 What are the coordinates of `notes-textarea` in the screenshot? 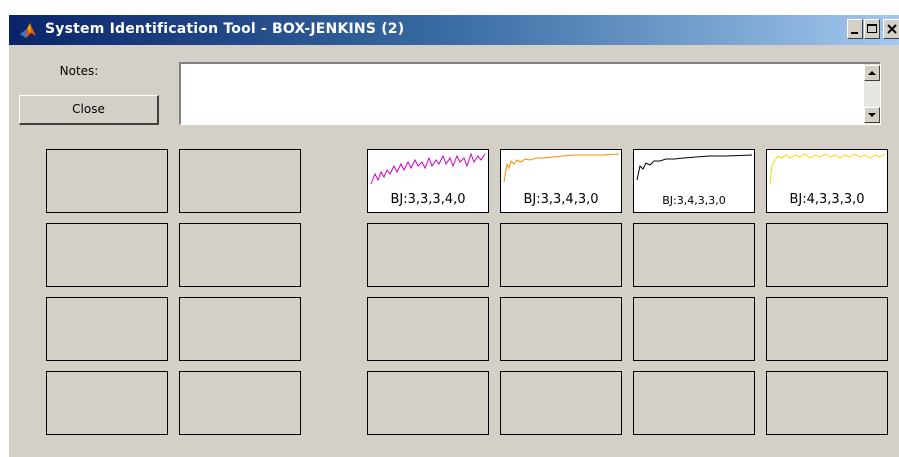 It's located at (530, 93).